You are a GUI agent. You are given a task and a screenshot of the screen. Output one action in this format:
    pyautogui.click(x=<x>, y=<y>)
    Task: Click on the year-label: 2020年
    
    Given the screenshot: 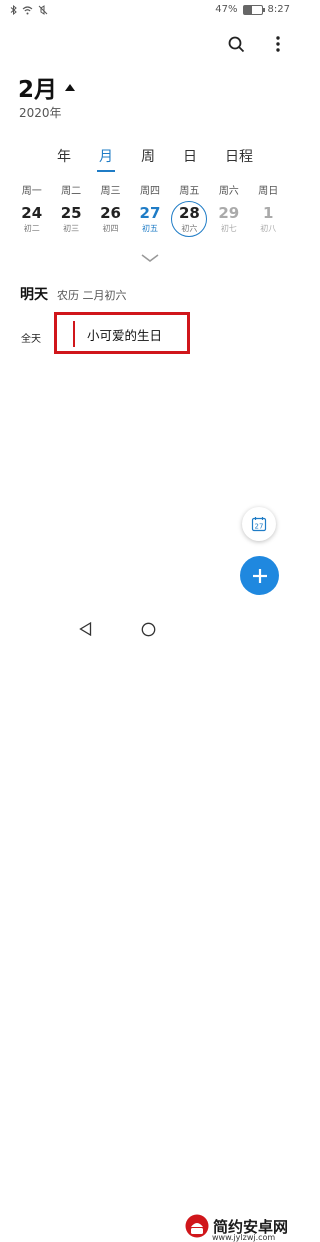 What is the action you would take?
    pyautogui.click(x=40, y=113)
    